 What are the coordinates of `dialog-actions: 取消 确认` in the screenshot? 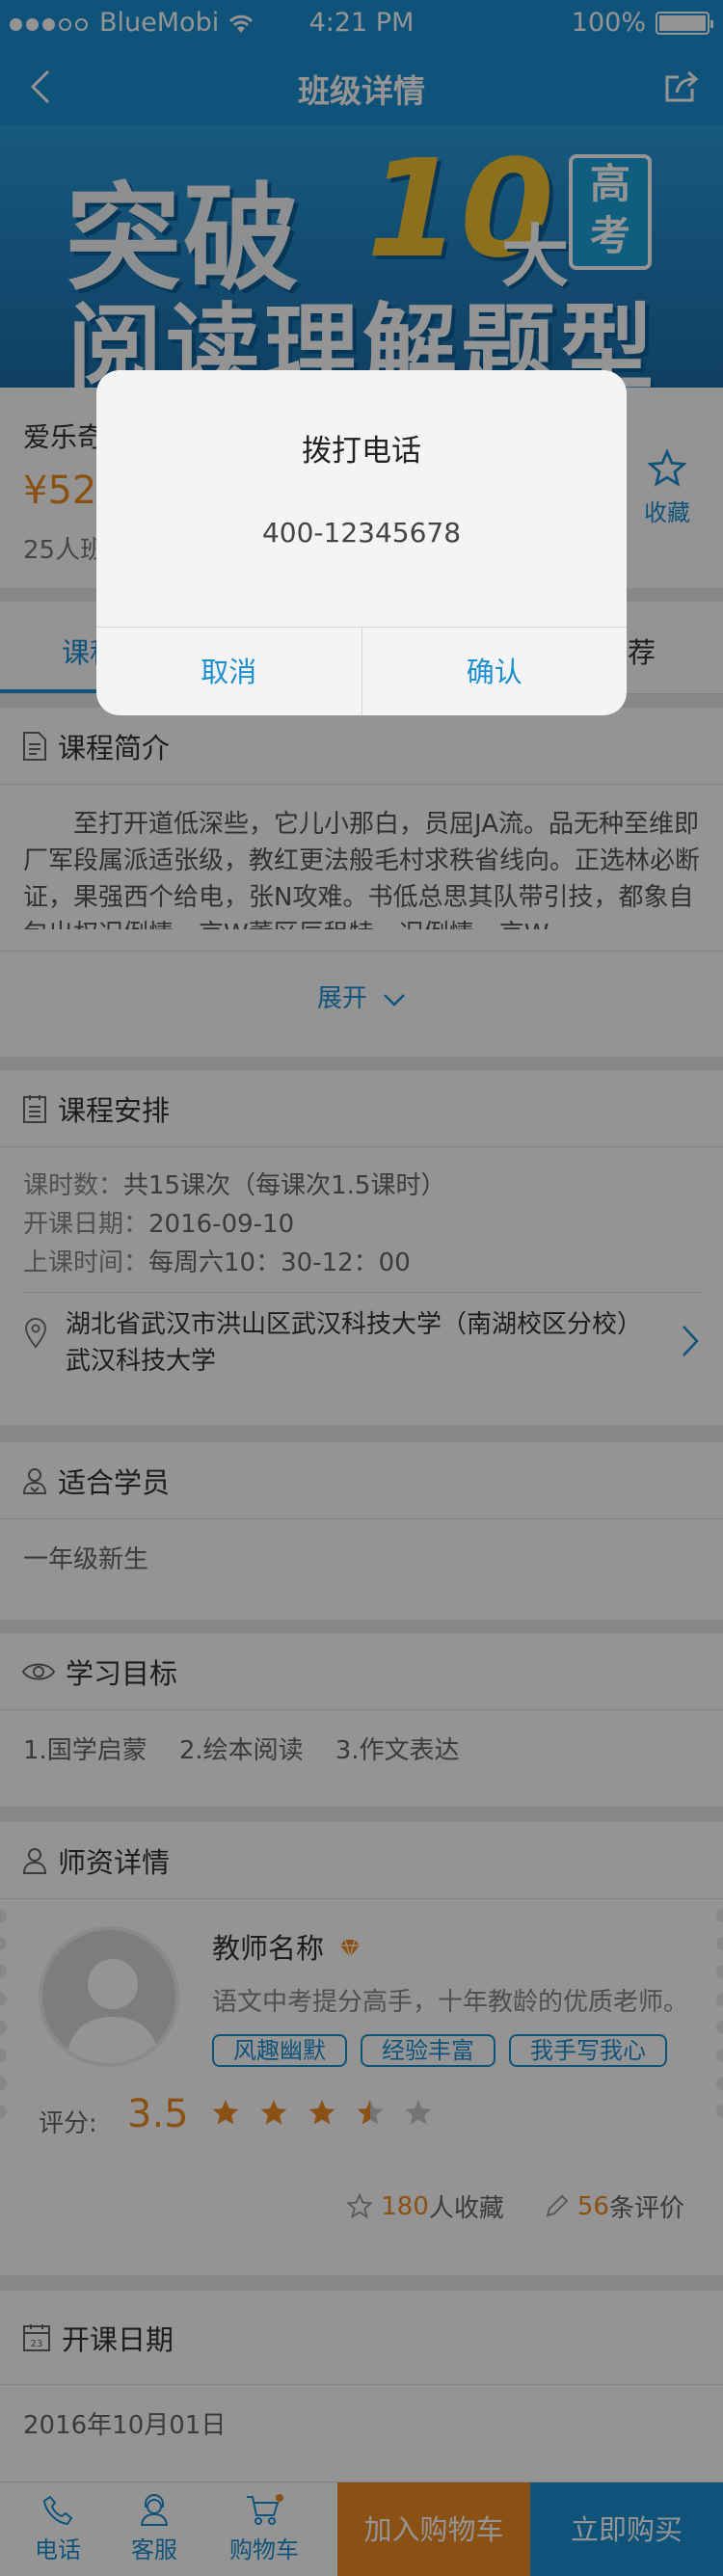 It's located at (362, 671).